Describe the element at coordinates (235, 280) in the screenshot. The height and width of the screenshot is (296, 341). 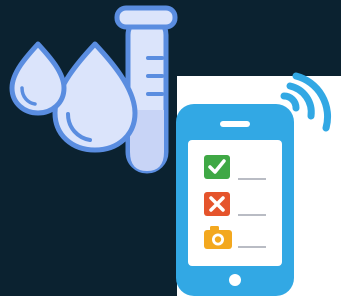
I see `phone-home-button` at that location.